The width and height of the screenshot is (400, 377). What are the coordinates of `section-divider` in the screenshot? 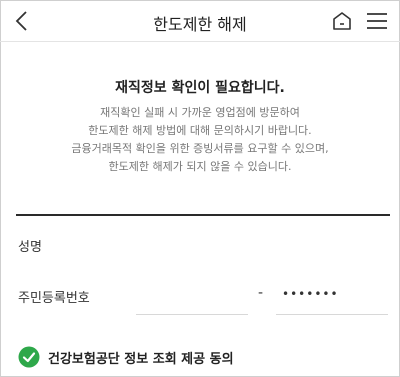 It's located at (203, 215).